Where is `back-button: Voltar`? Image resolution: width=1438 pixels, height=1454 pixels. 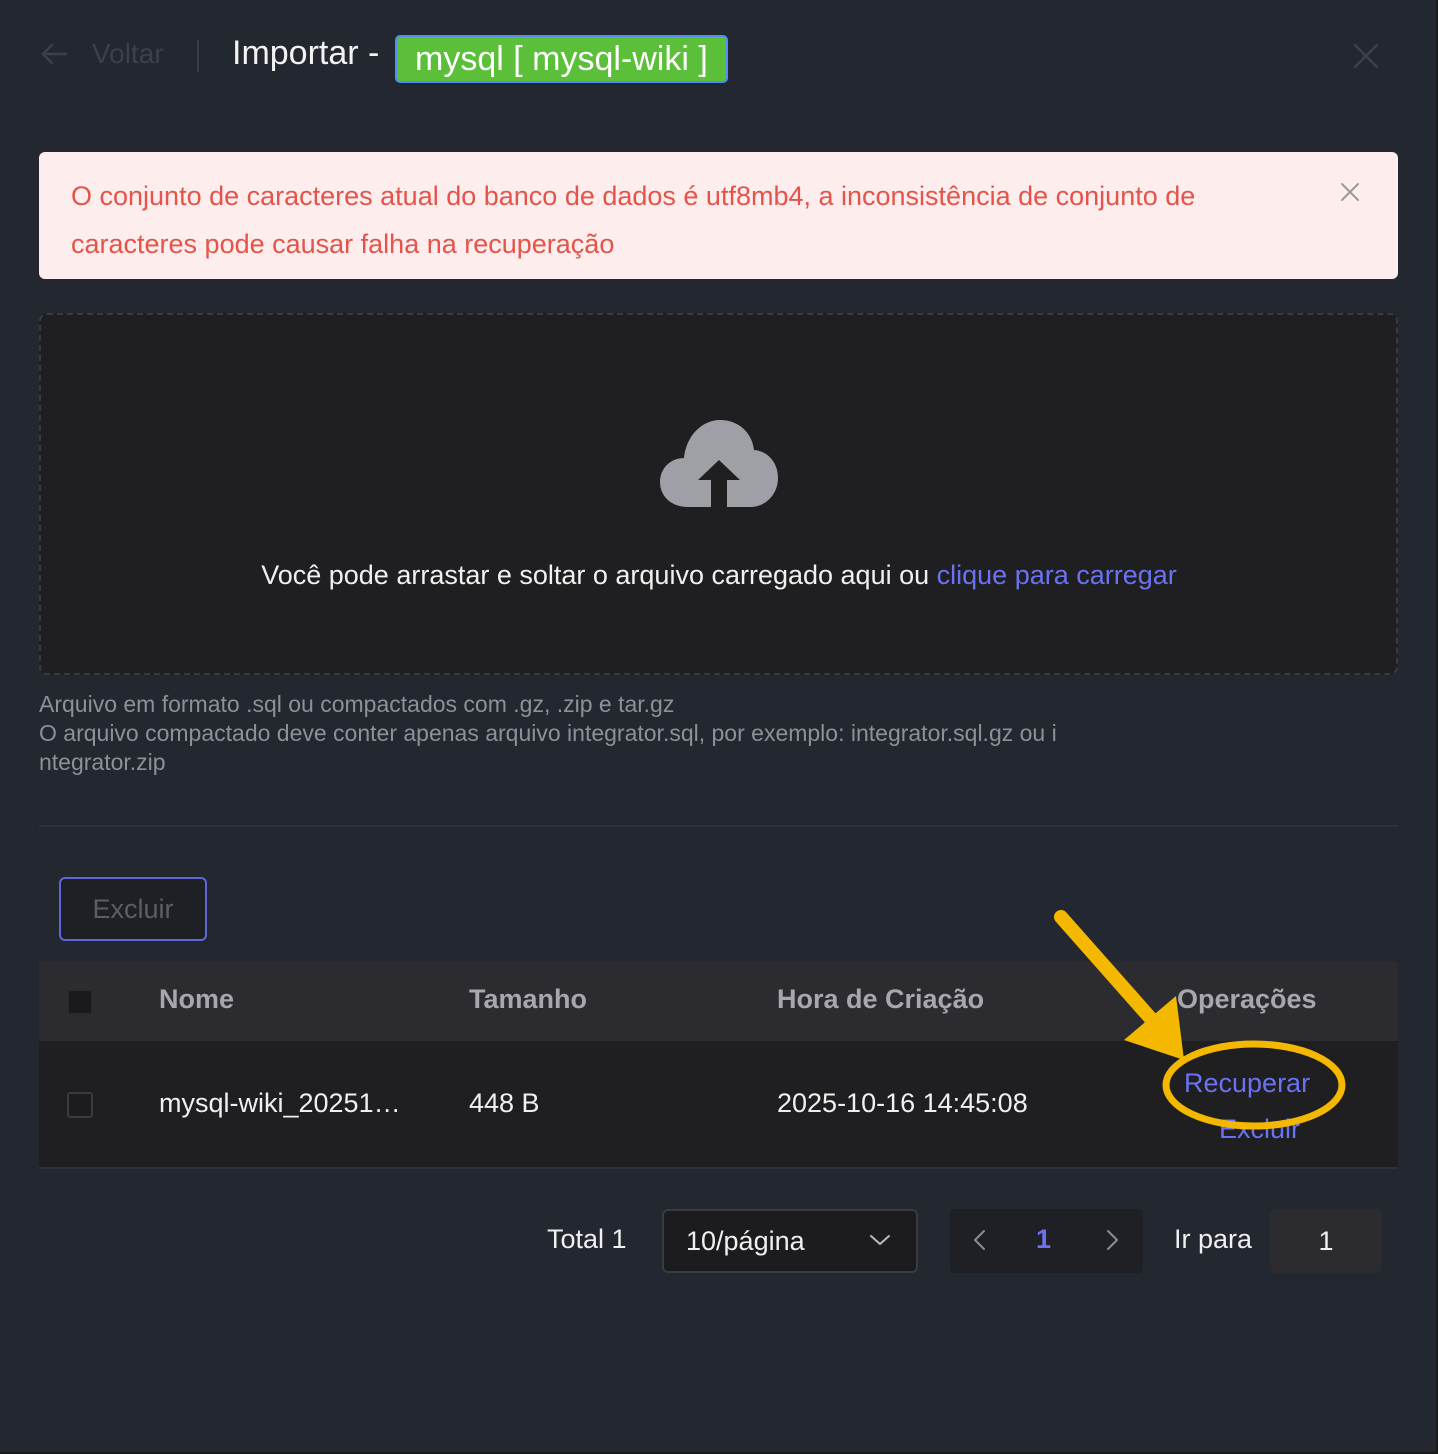
back-button: Voltar is located at coordinates (102, 54).